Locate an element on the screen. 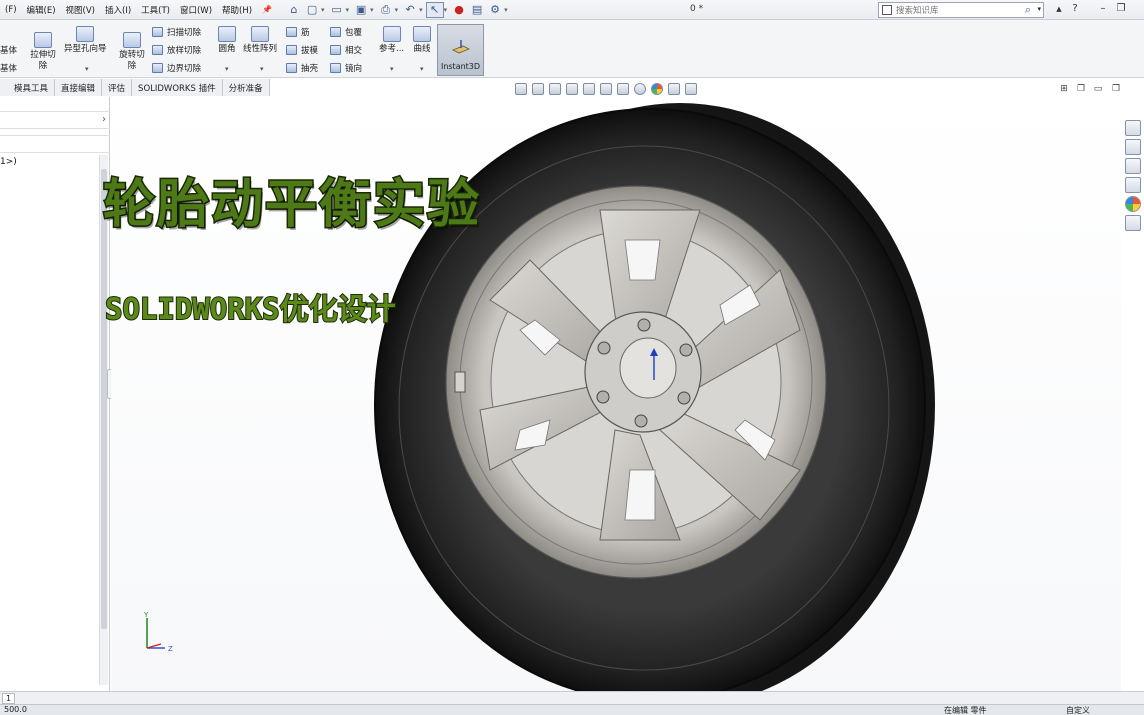  file-explorer-icon is located at coordinates (1132, 166).